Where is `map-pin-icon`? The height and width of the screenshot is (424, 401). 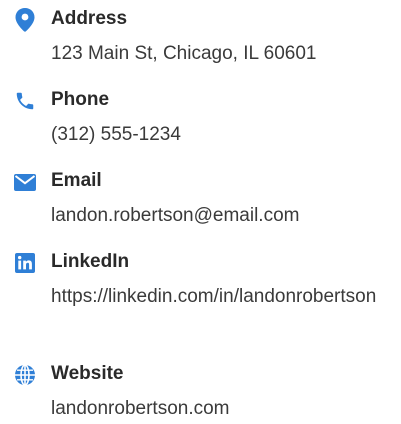
map-pin-icon is located at coordinates (25, 20).